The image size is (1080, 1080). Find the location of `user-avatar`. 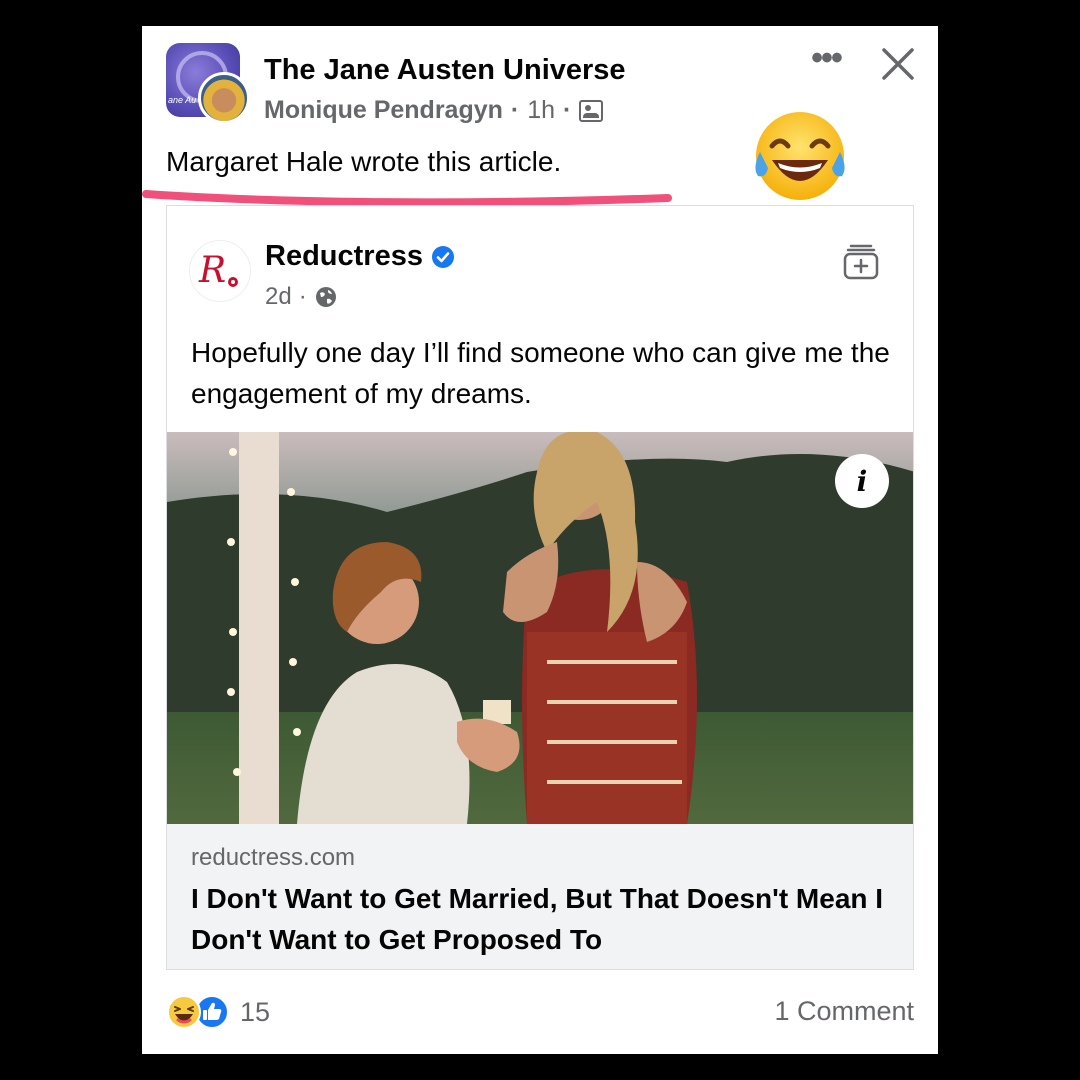

user-avatar is located at coordinates (224, 98).